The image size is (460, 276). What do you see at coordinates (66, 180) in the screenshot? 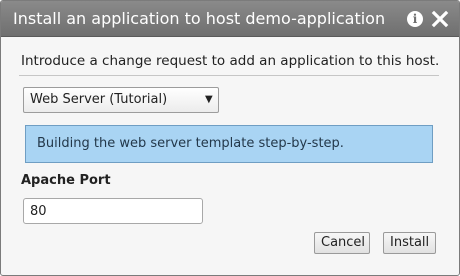
I see `apache-port-label: Apache Port` at bounding box center [66, 180].